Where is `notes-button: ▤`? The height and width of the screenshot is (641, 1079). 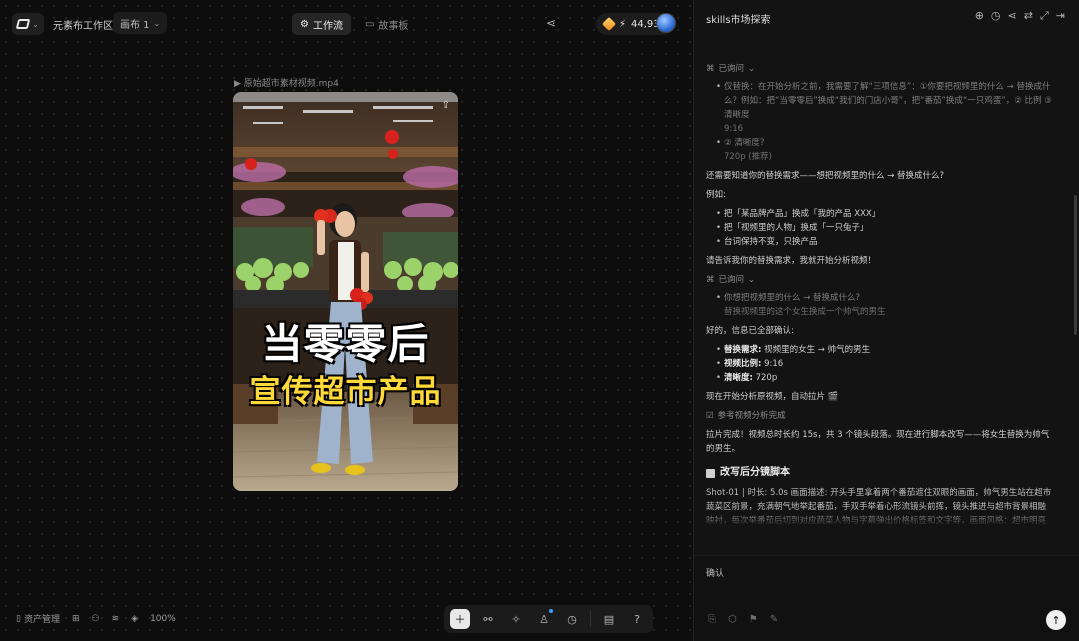 notes-button: ▤ is located at coordinates (609, 619).